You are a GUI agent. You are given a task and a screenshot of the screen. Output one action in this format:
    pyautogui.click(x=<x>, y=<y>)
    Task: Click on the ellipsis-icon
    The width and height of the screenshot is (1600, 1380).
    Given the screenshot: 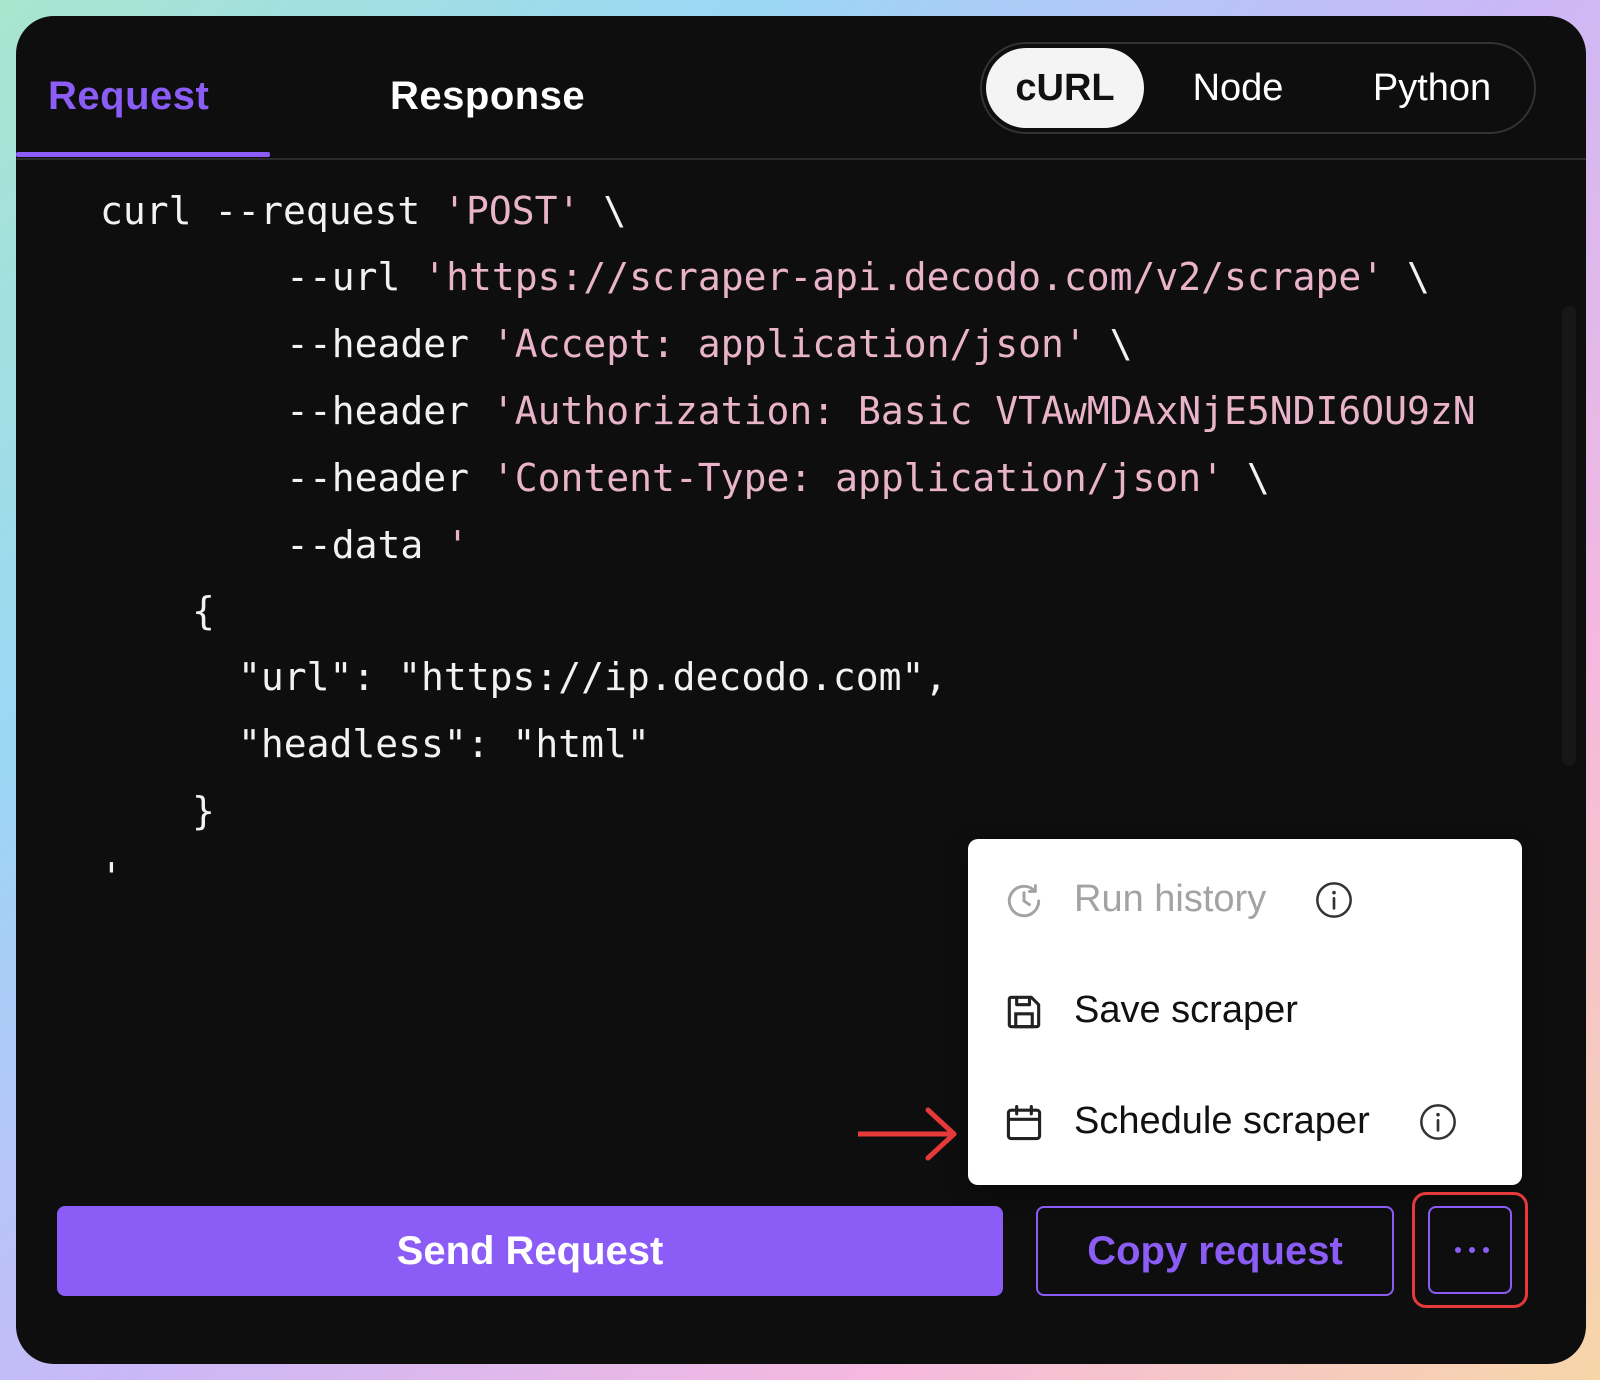 What is the action you would take?
    pyautogui.click(x=1472, y=1250)
    